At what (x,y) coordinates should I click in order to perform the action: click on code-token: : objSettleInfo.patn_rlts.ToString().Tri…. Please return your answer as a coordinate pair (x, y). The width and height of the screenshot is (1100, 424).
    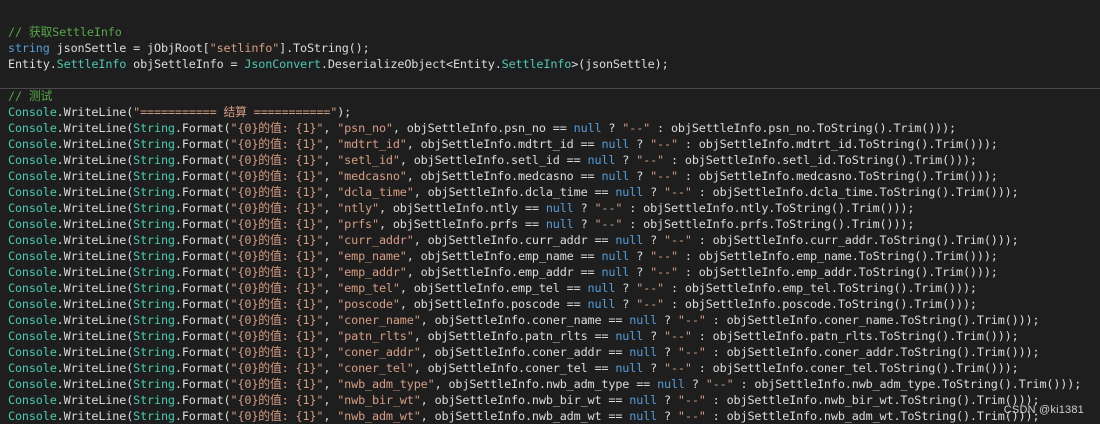
    Looking at the image, I should click on (855, 336).